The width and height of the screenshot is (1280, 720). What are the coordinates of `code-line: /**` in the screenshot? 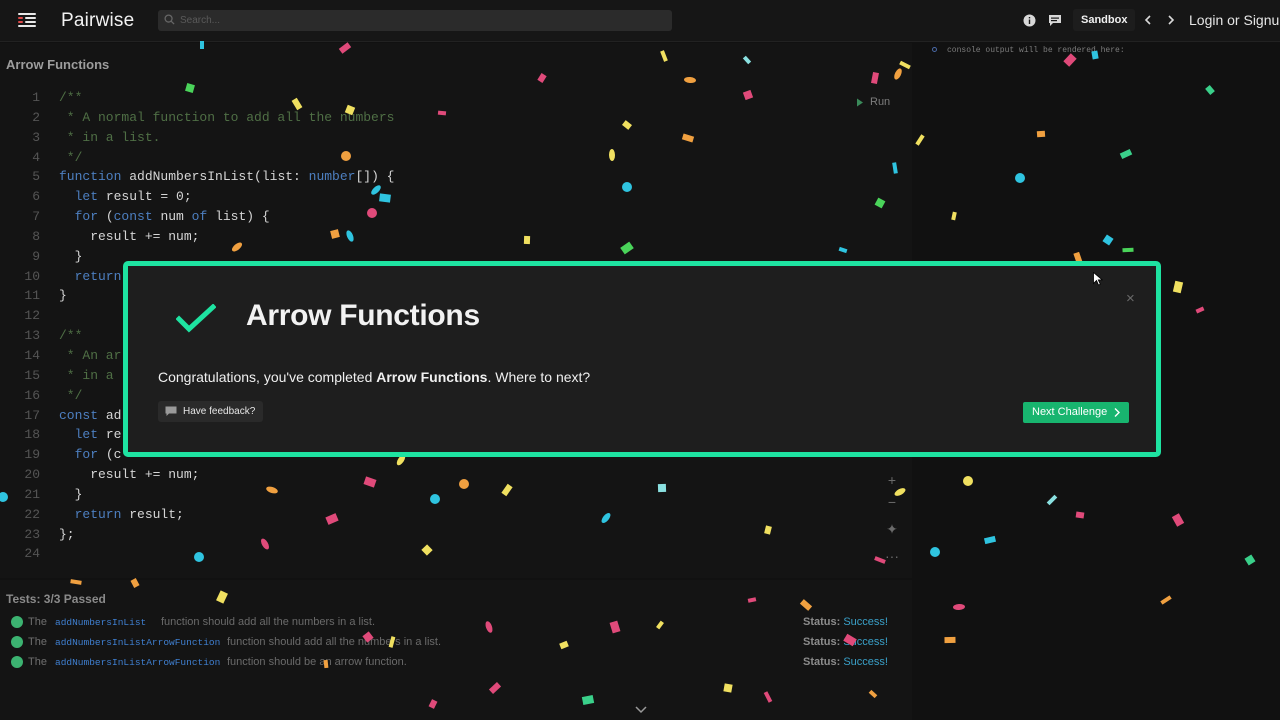 It's located at (71, 97).